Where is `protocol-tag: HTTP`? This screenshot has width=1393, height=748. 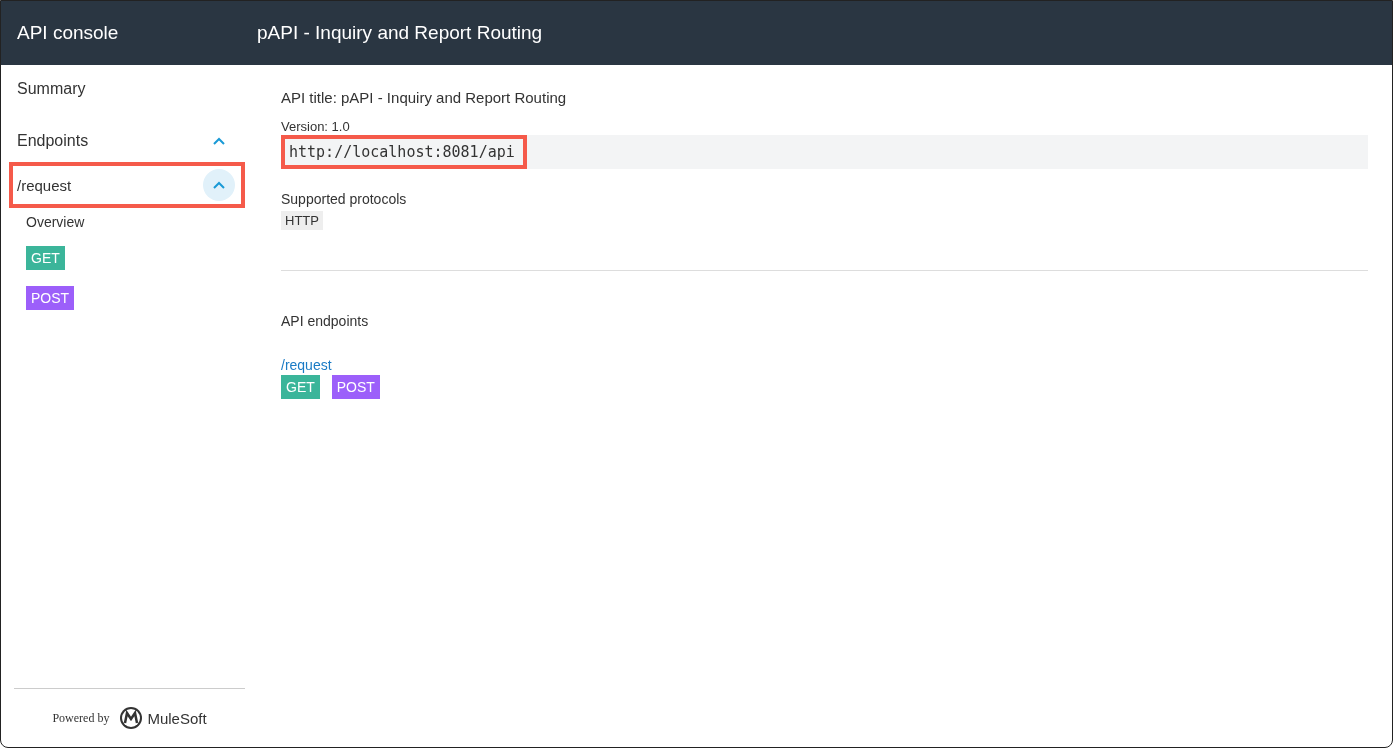 protocol-tag: HTTP is located at coordinates (302, 220).